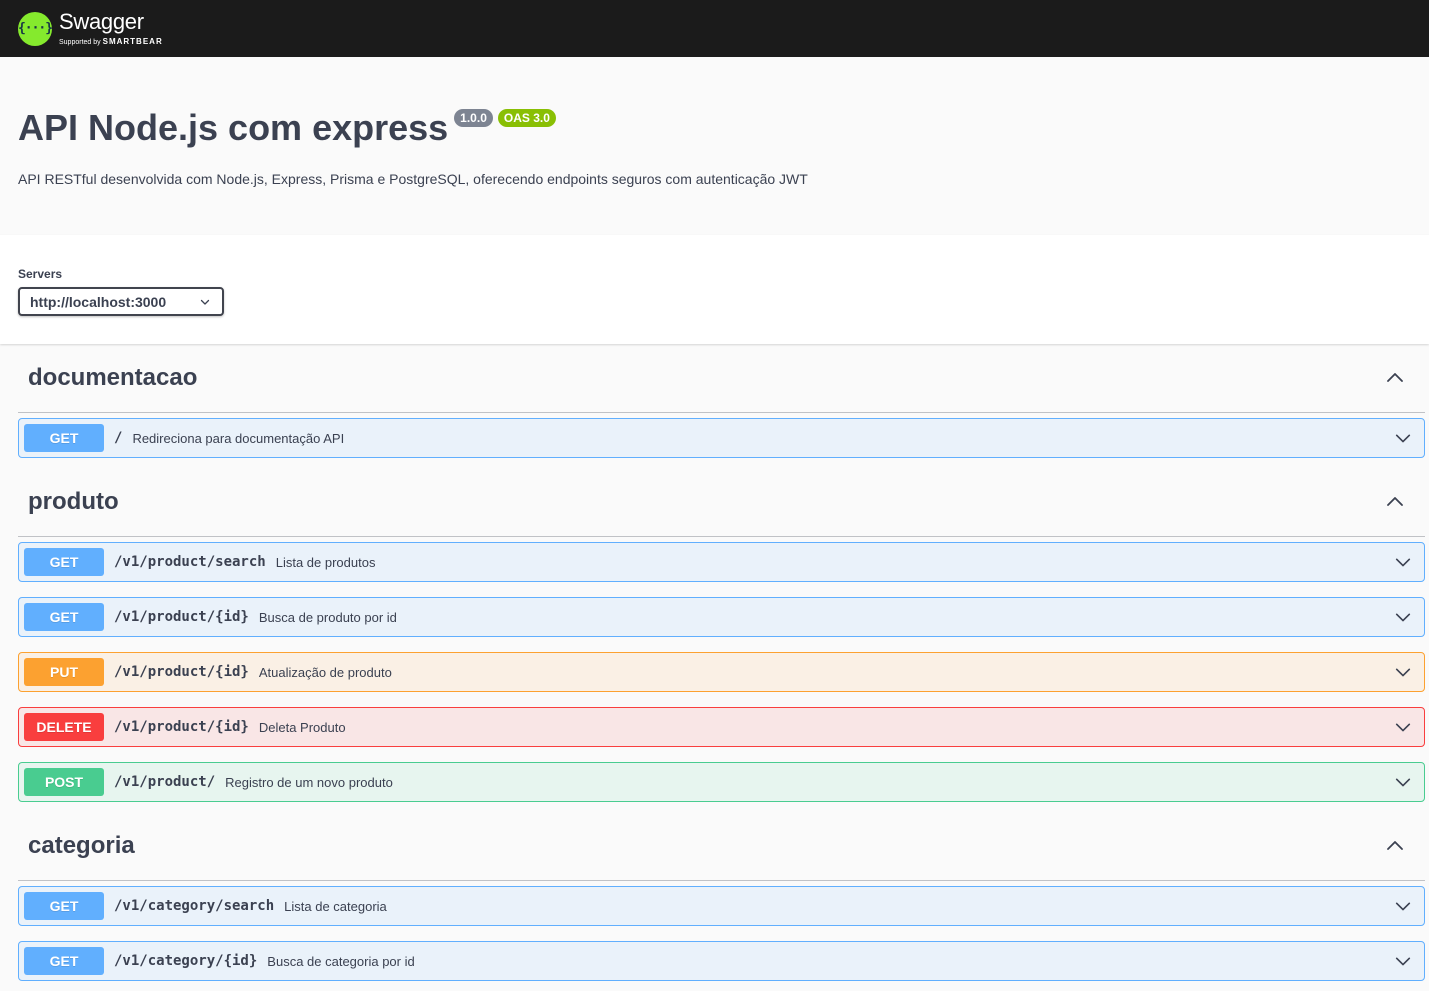  I want to click on operation-get: GET / Redireciona para documentação API, so click(721, 438).